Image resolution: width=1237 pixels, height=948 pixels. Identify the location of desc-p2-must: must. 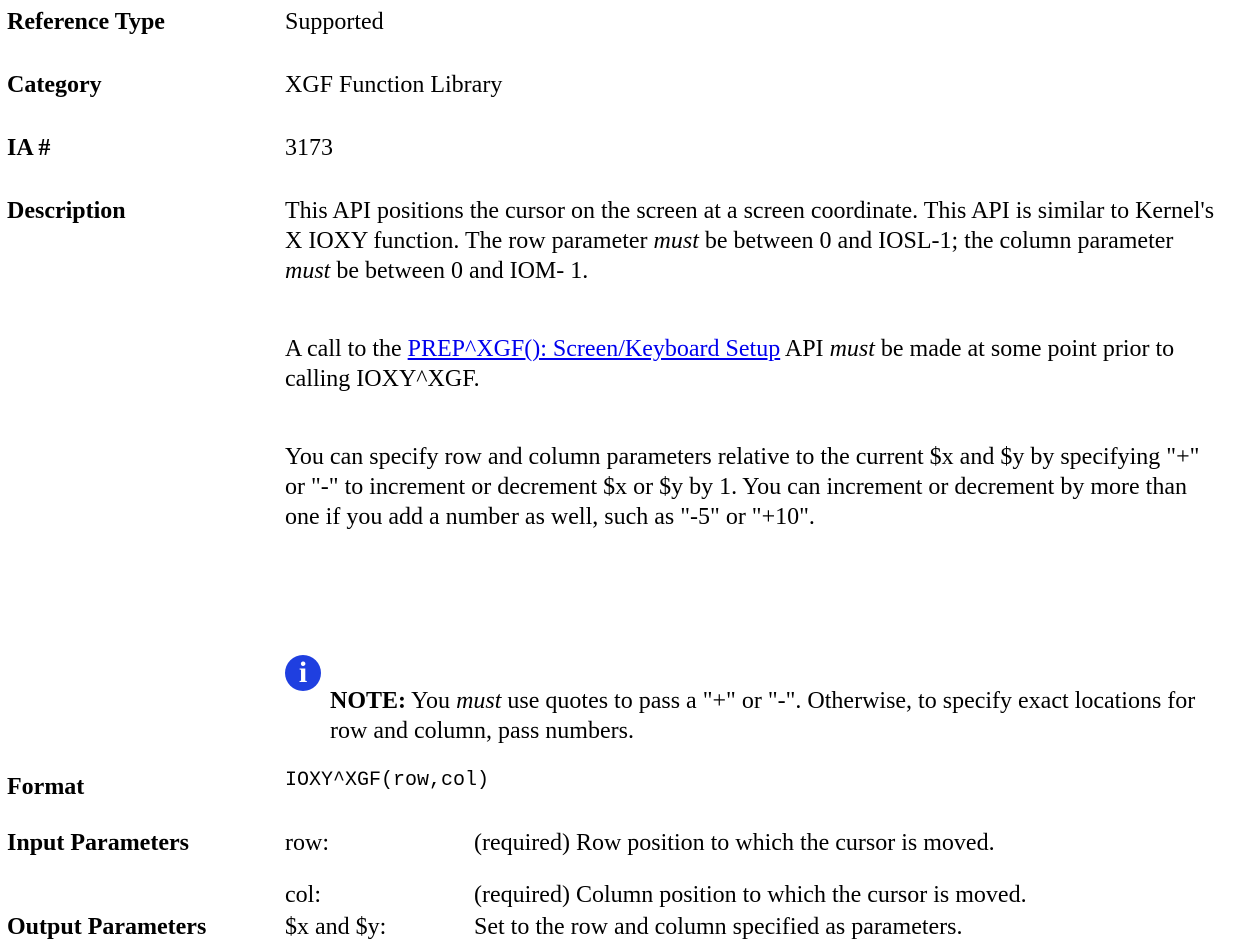
(852, 349).